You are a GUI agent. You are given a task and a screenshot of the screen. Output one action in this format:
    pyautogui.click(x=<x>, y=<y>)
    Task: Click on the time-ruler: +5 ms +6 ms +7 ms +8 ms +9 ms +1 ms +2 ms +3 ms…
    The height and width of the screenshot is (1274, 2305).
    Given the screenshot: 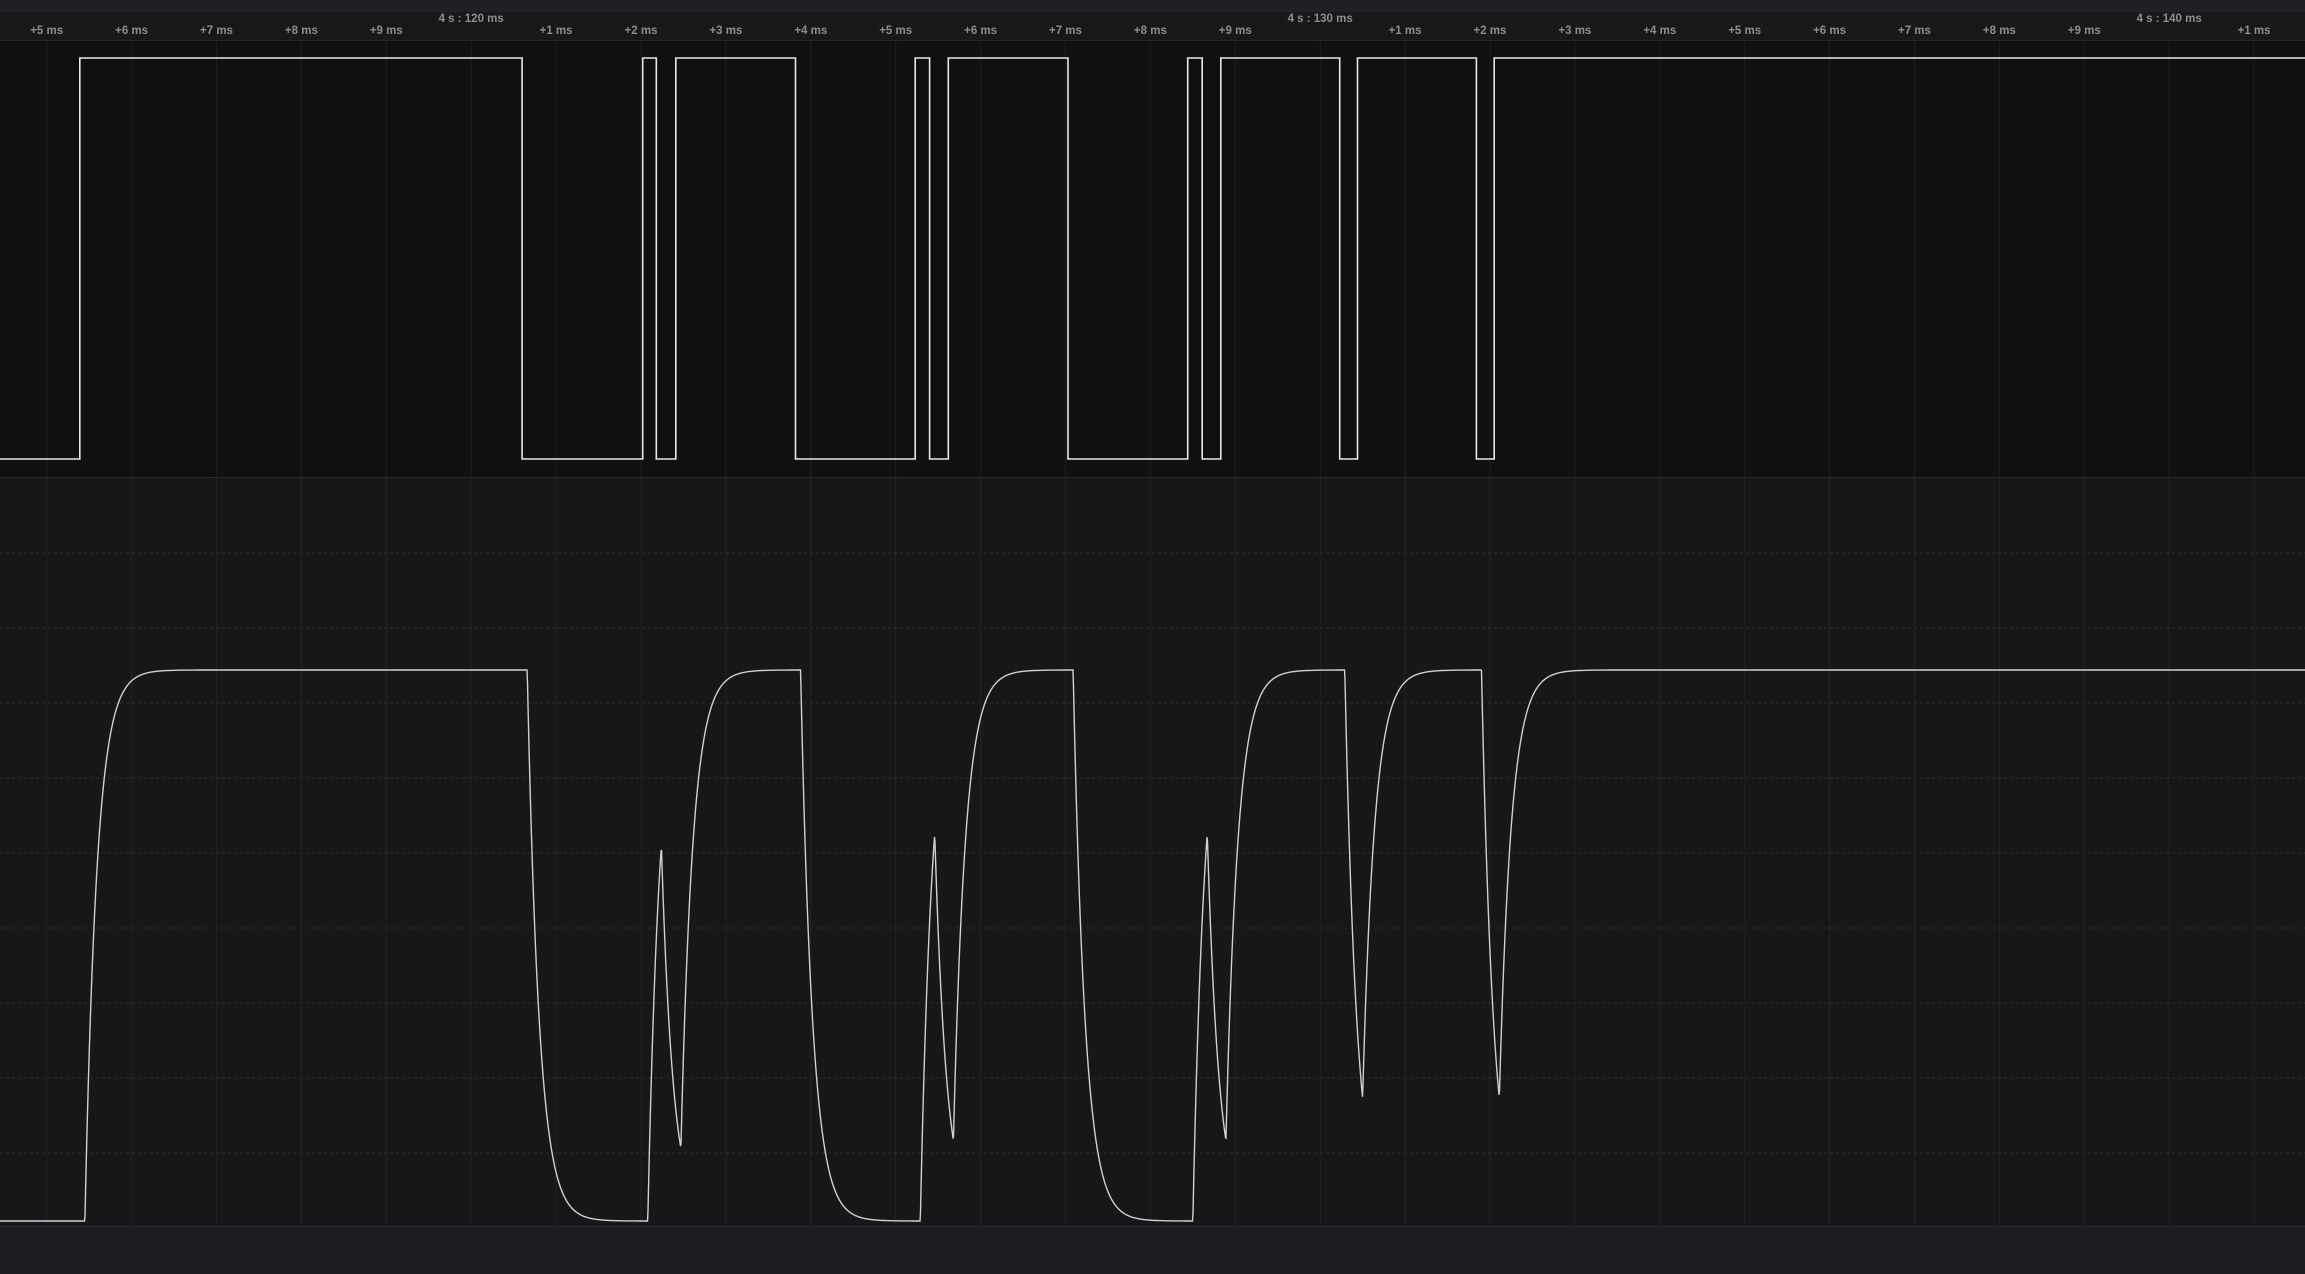 What is the action you would take?
    pyautogui.click(x=1152, y=26)
    